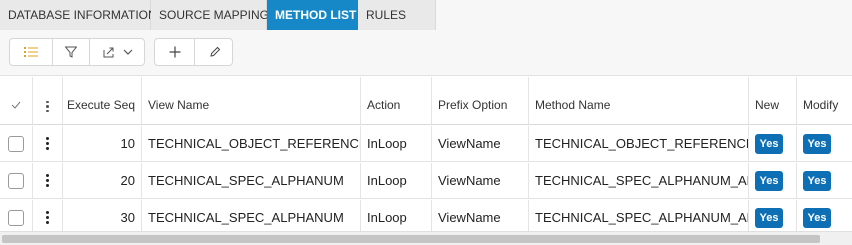  What do you see at coordinates (639, 100) in the screenshot?
I see `header-method-name: Method Name` at bounding box center [639, 100].